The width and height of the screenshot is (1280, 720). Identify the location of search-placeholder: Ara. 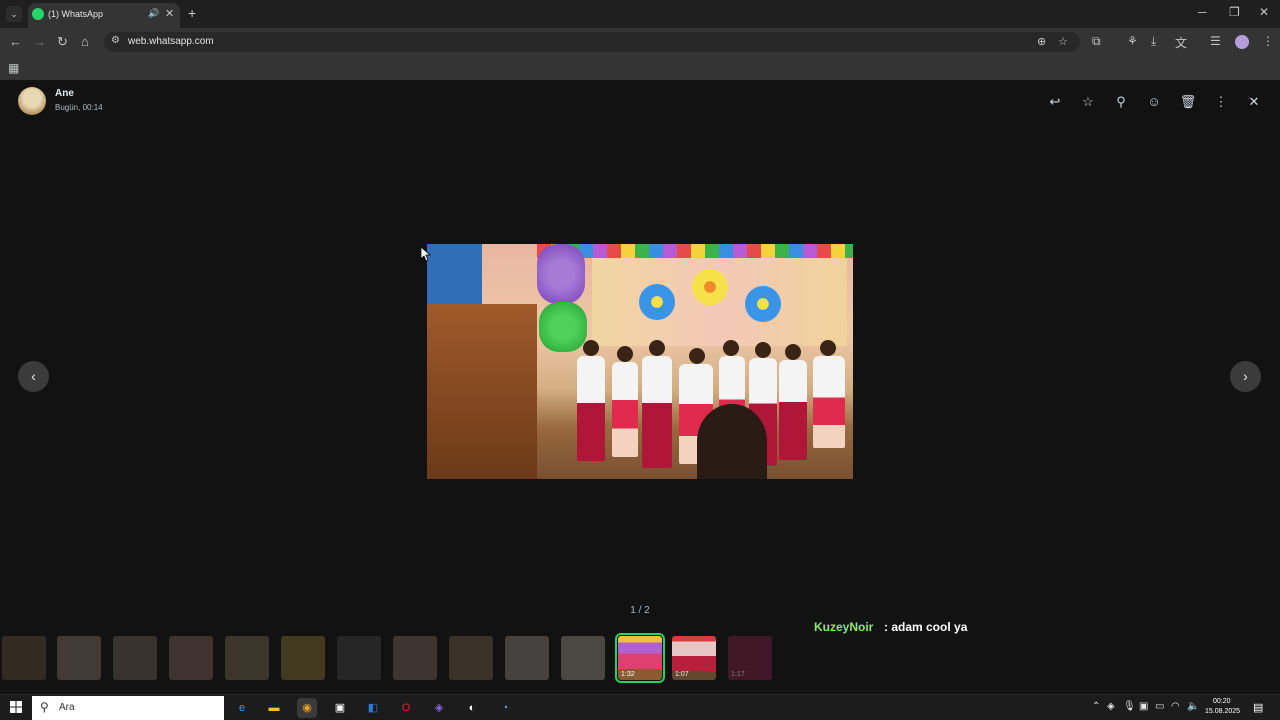
(67, 707).